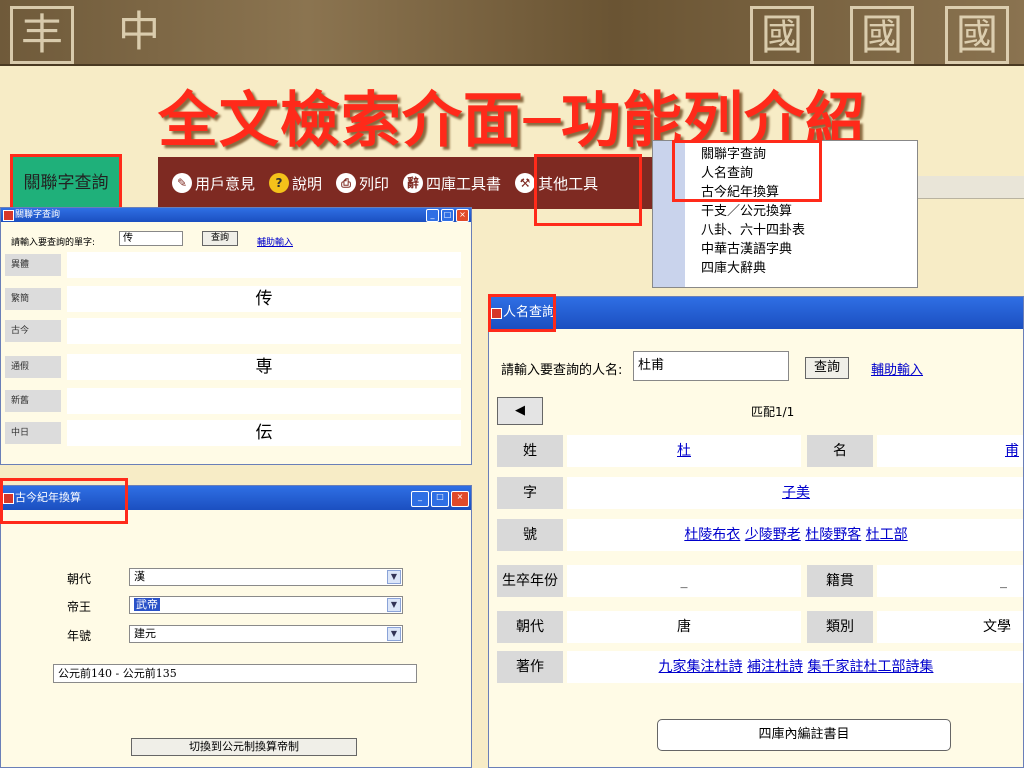 The height and width of the screenshot is (768, 1024). Describe the element at coordinates (64, 501) in the screenshot. I see `highlight-era-title` at that location.